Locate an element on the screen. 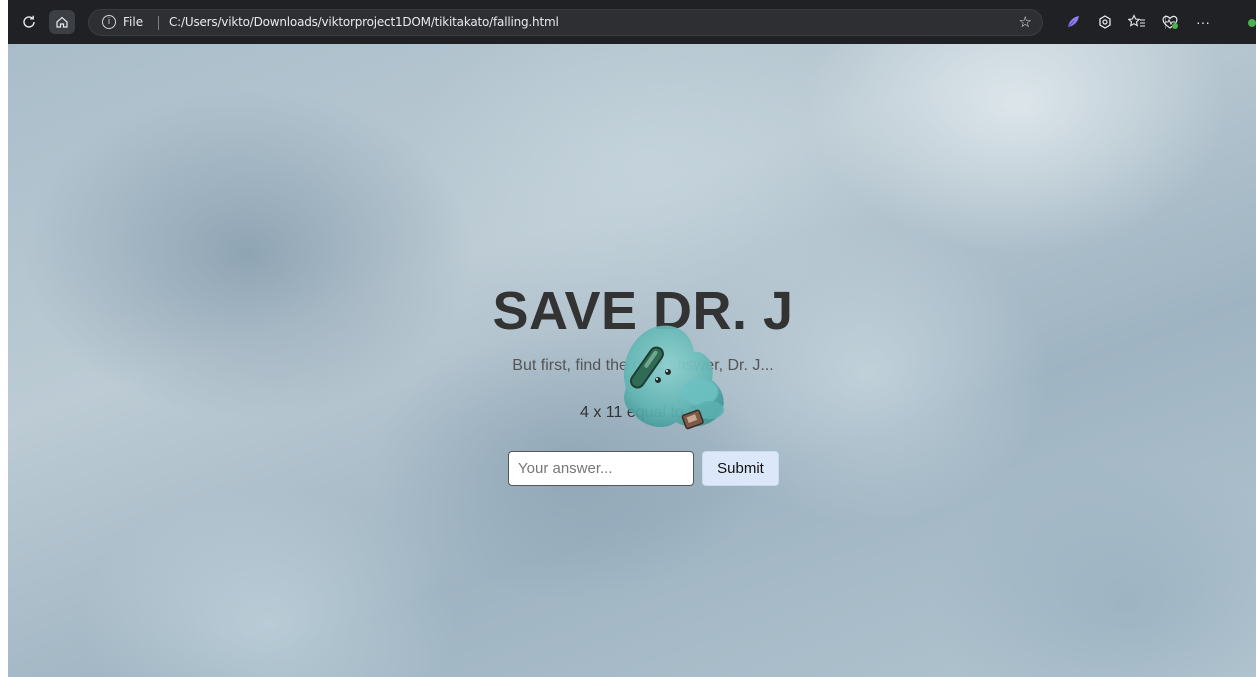 This screenshot has width=1256, height=677. info-icon: i is located at coordinates (109, 22).